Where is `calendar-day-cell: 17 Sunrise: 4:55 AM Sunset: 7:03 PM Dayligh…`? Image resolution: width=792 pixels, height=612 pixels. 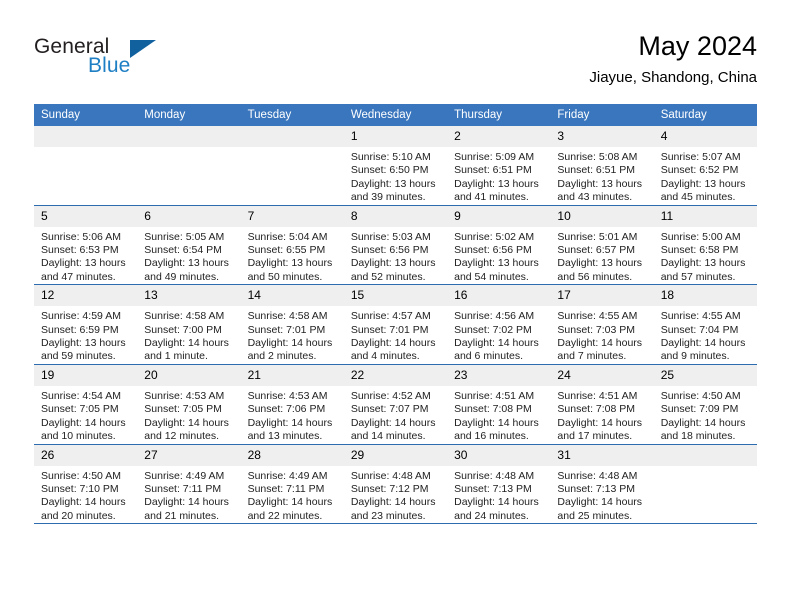
calendar-day-cell: 17 Sunrise: 4:55 AM Sunset: 7:03 PM Dayligh… is located at coordinates (602, 324).